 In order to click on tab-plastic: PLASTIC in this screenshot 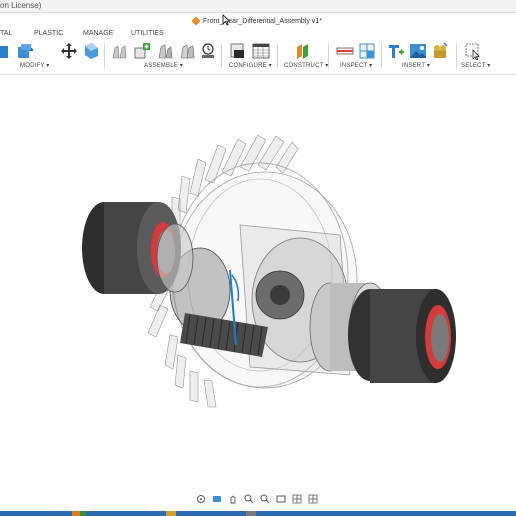, I will do `click(48, 33)`.